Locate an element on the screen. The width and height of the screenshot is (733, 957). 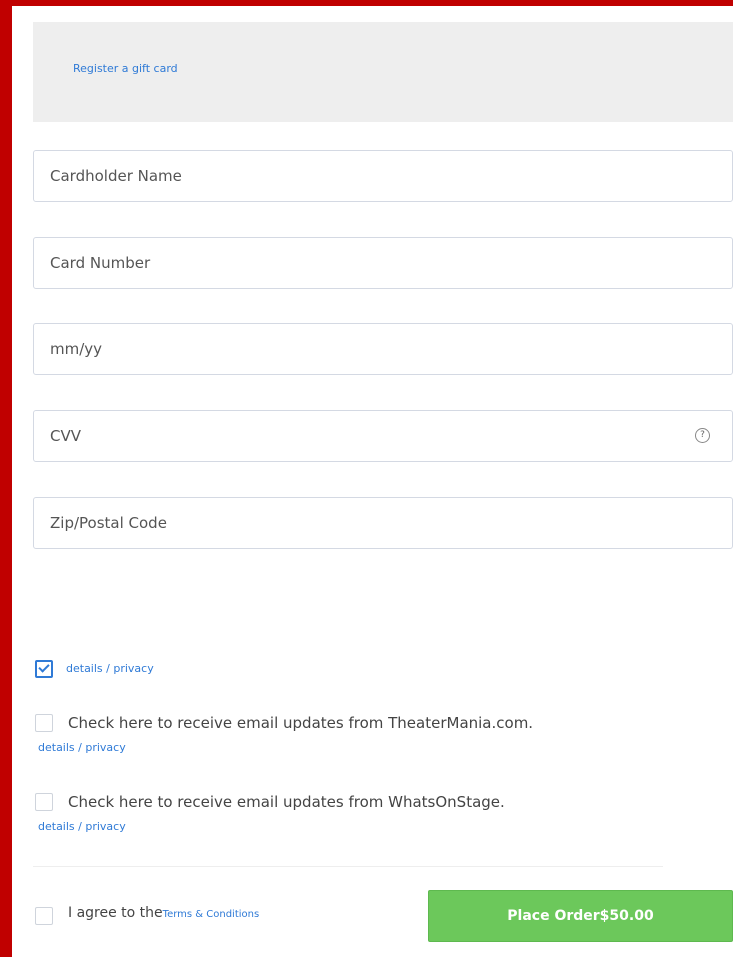
details-privacy-link: details / privacy is located at coordinates (110, 668).